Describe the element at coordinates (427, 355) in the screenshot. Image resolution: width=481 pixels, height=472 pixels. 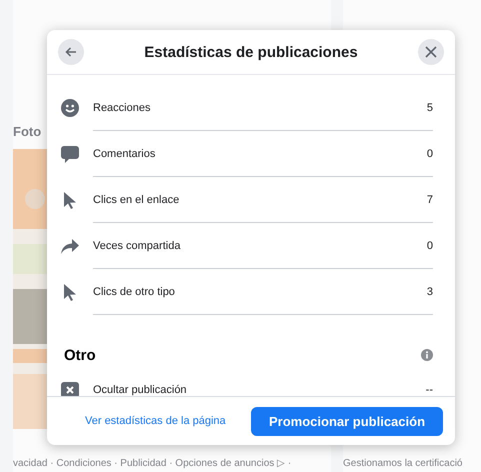
I see `info-icon` at that location.